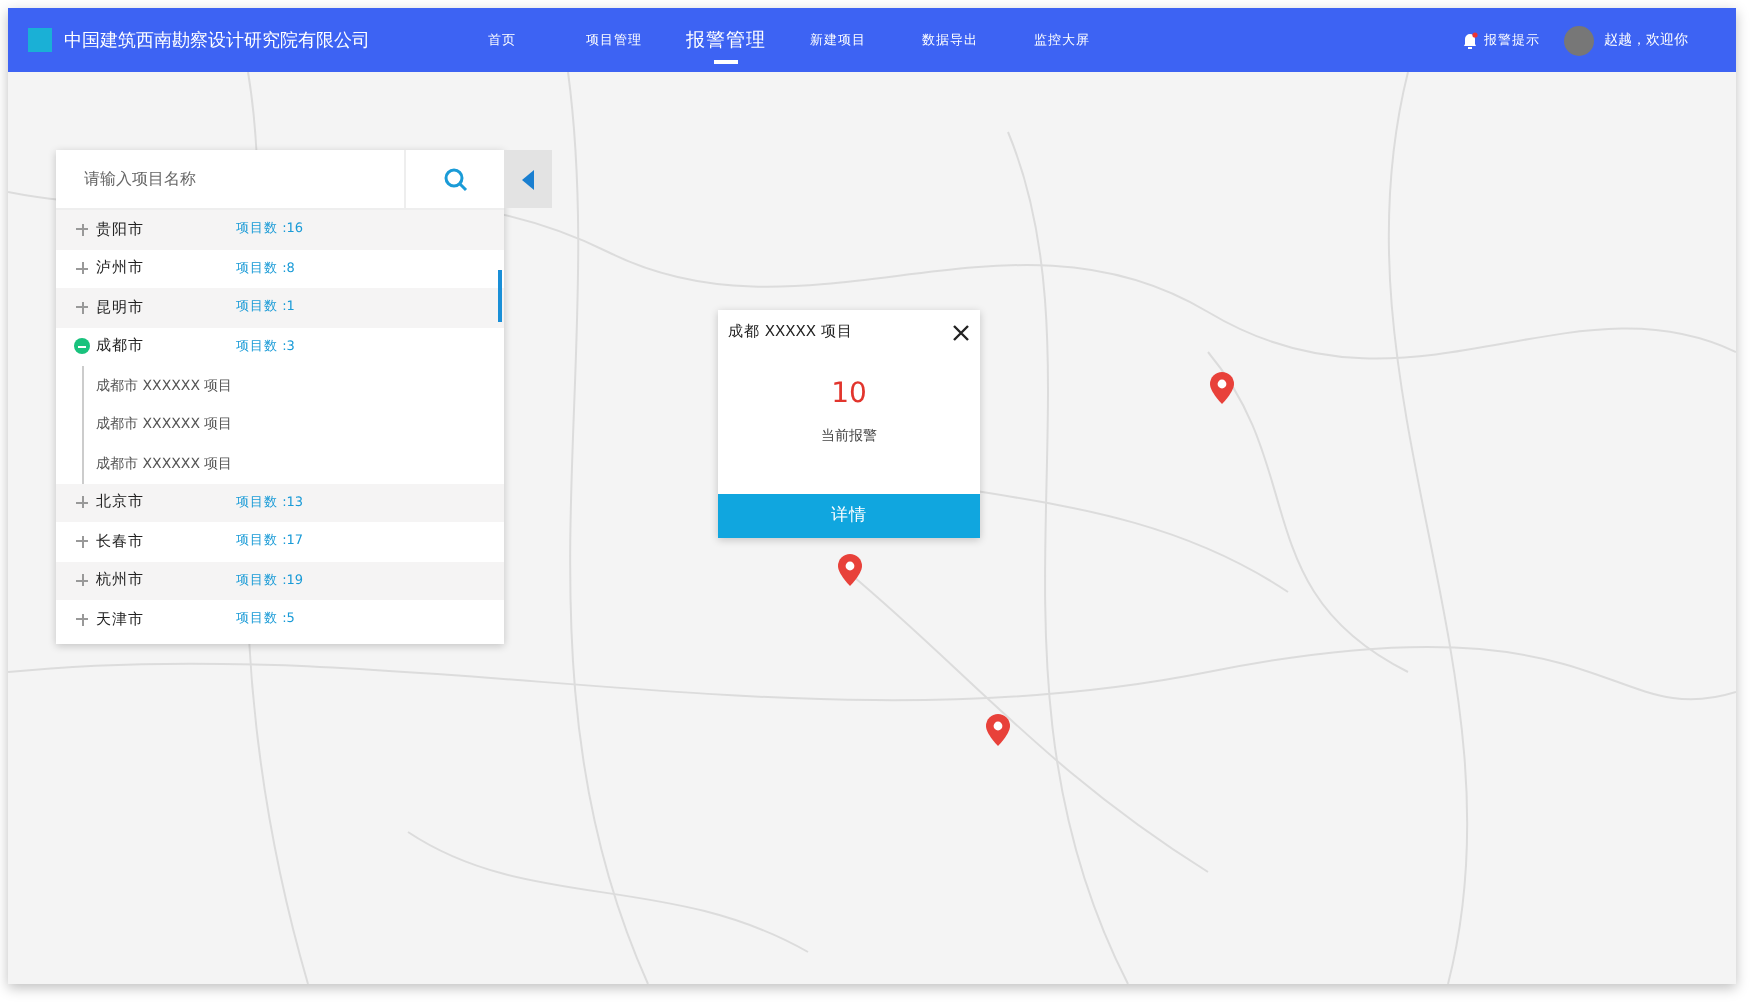 The image size is (1764, 1008). What do you see at coordinates (40, 40) in the screenshot?
I see `logo-icon` at bounding box center [40, 40].